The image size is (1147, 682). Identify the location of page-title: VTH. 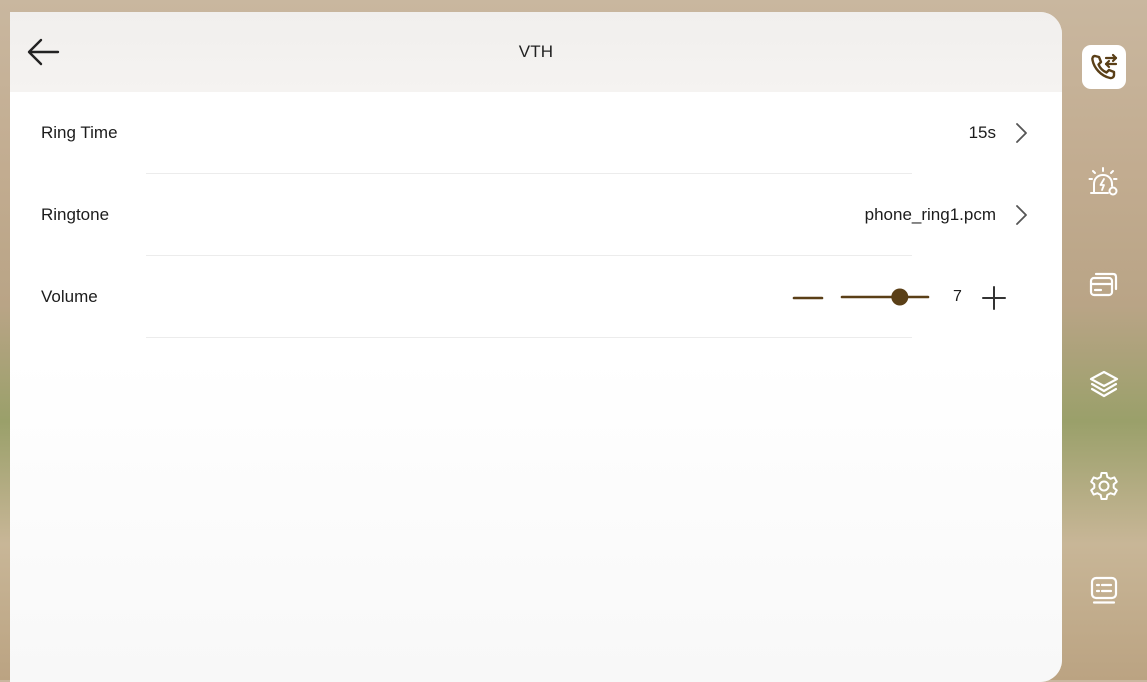
(536, 51).